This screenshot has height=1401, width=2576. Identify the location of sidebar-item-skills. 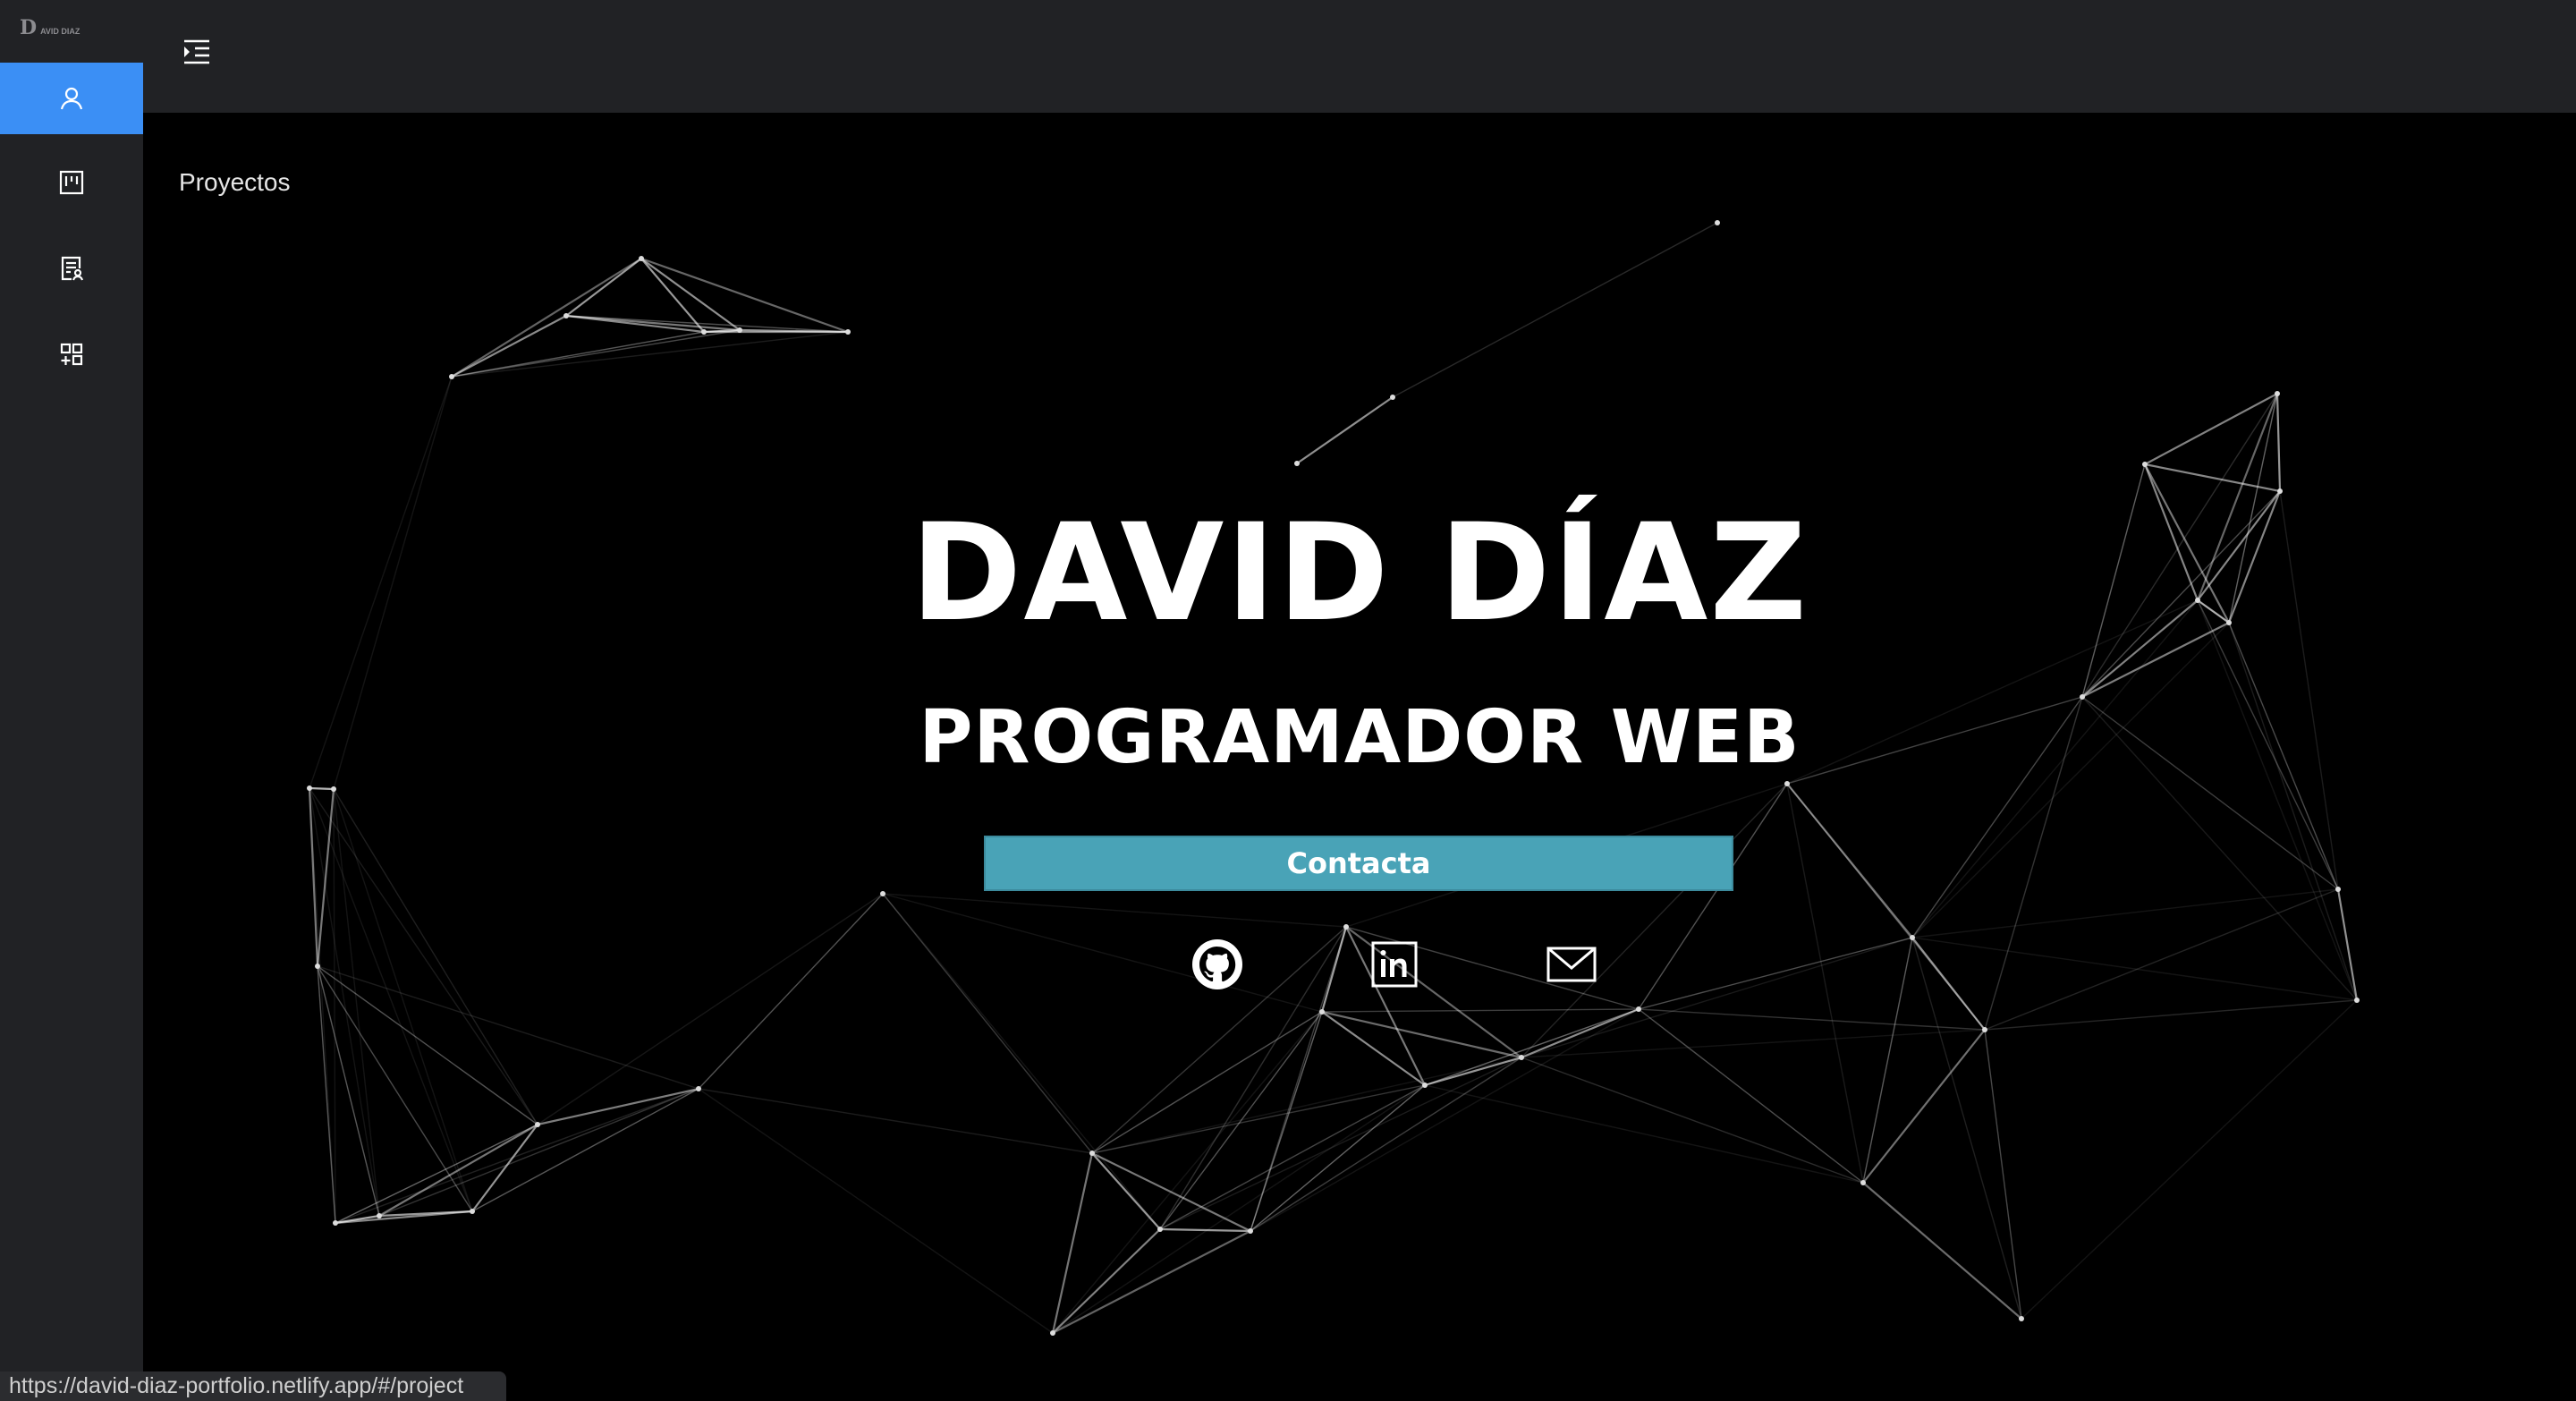
(71, 354).